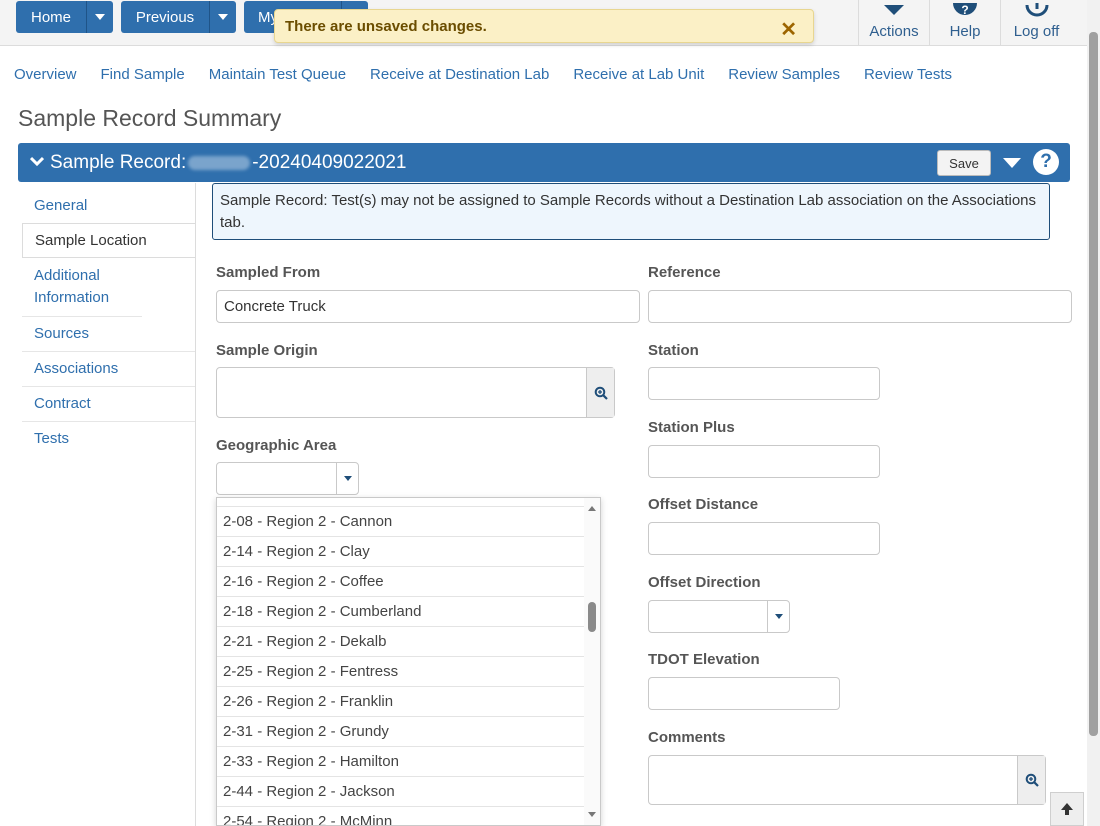 This screenshot has height=826, width=1100. What do you see at coordinates (1093, 384) in the screenshot?
I see `page-scroll-thumb` at bounding box center [1093, 384].